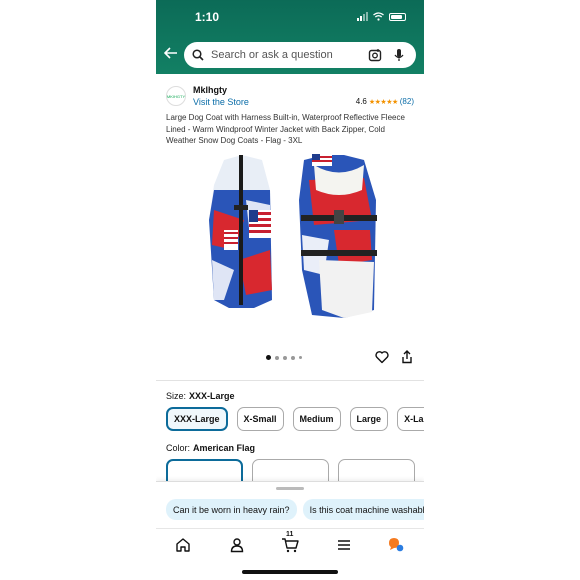  What do you see at coordinates (362, 16) in the screenshot?
I see `signal-icon` at bounding box center [362, 16].